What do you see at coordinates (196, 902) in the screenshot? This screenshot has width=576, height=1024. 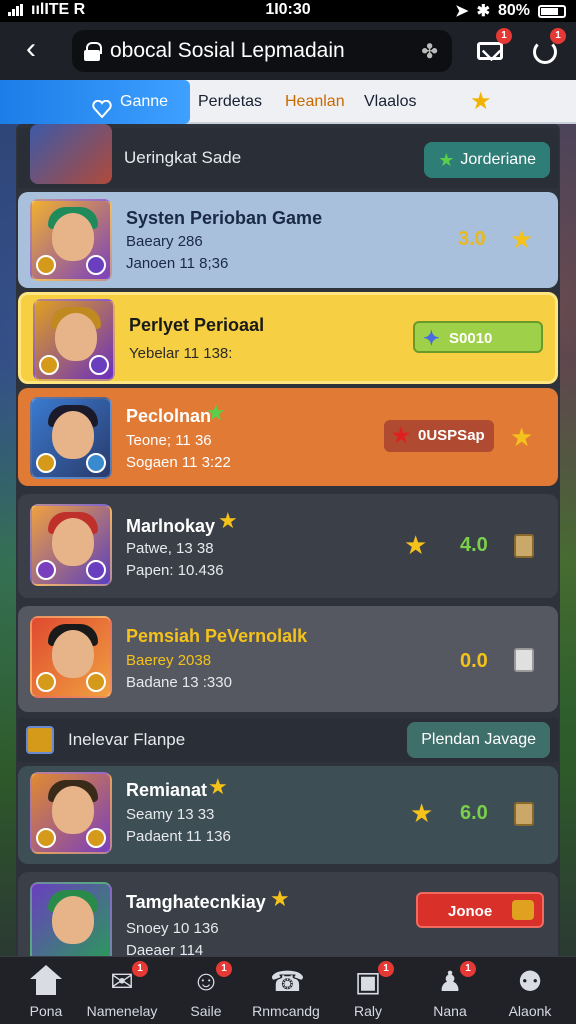 I see `item-title: Tamghatecnkiay` at bounding box center [196, 902].